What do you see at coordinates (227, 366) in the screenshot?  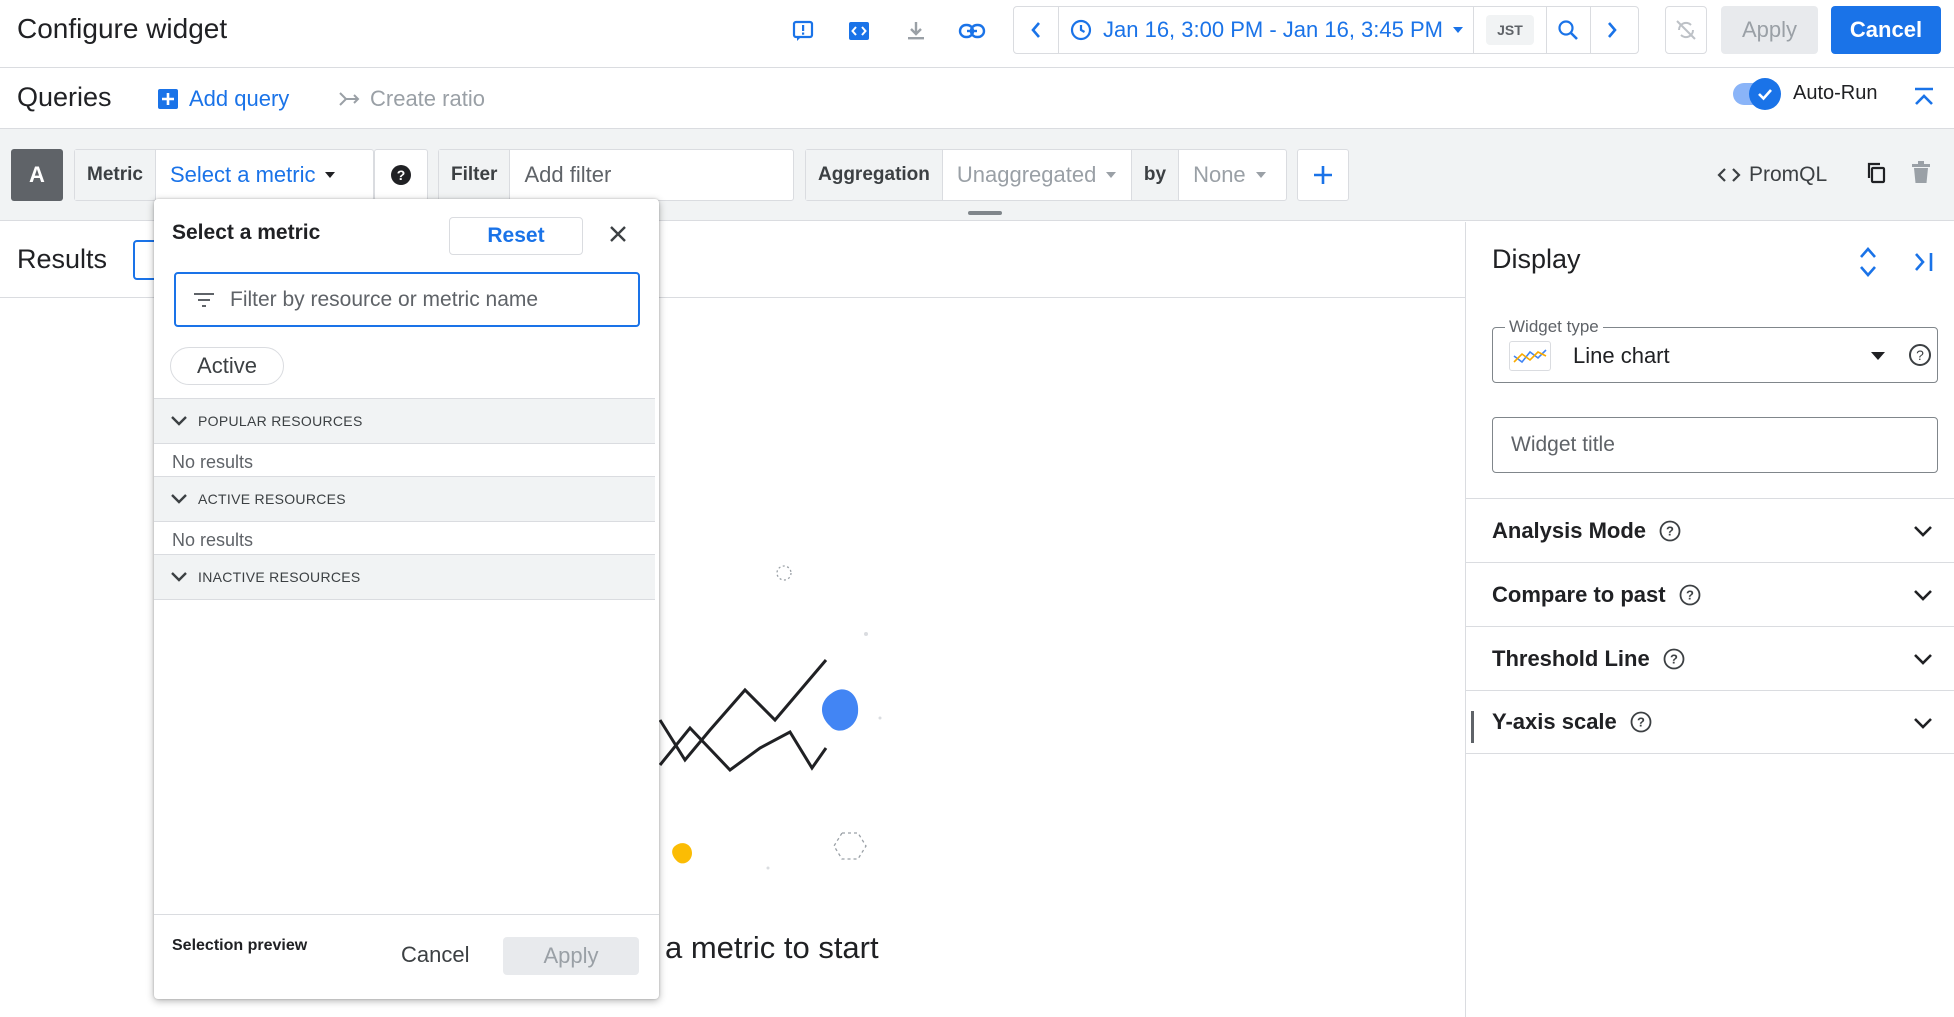 I see `active-filter-chip: Active` at bounding box center [227, 366].